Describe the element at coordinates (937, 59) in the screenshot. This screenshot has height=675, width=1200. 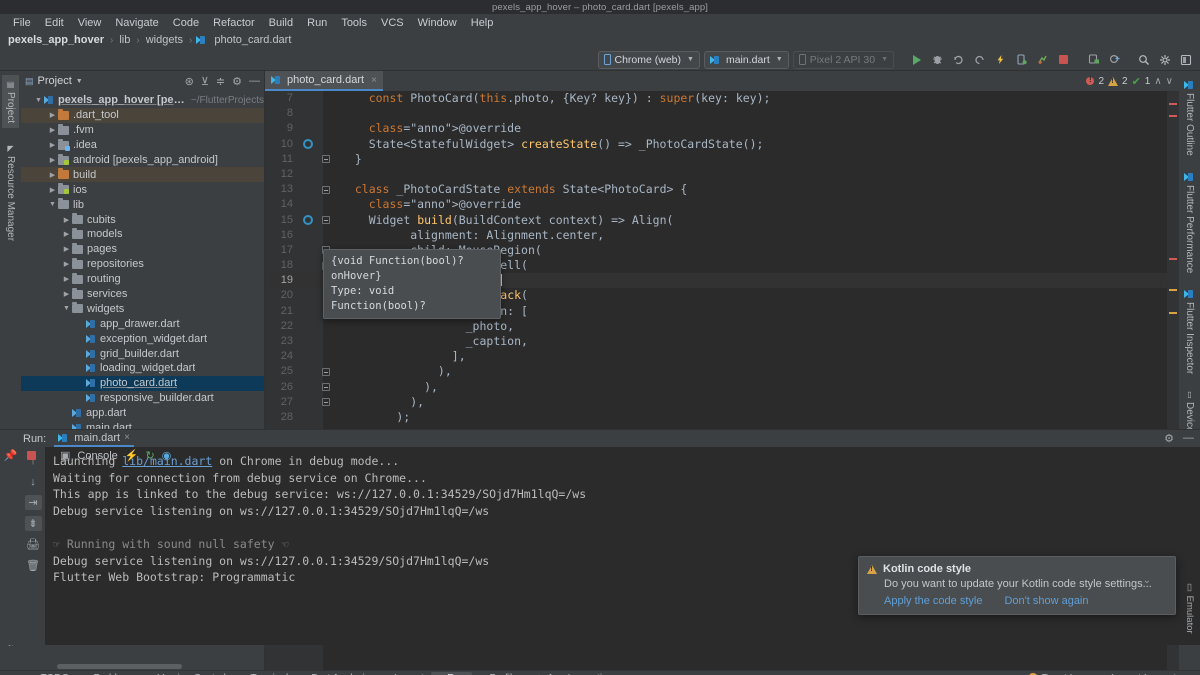
I see `debug-icon` at that location.